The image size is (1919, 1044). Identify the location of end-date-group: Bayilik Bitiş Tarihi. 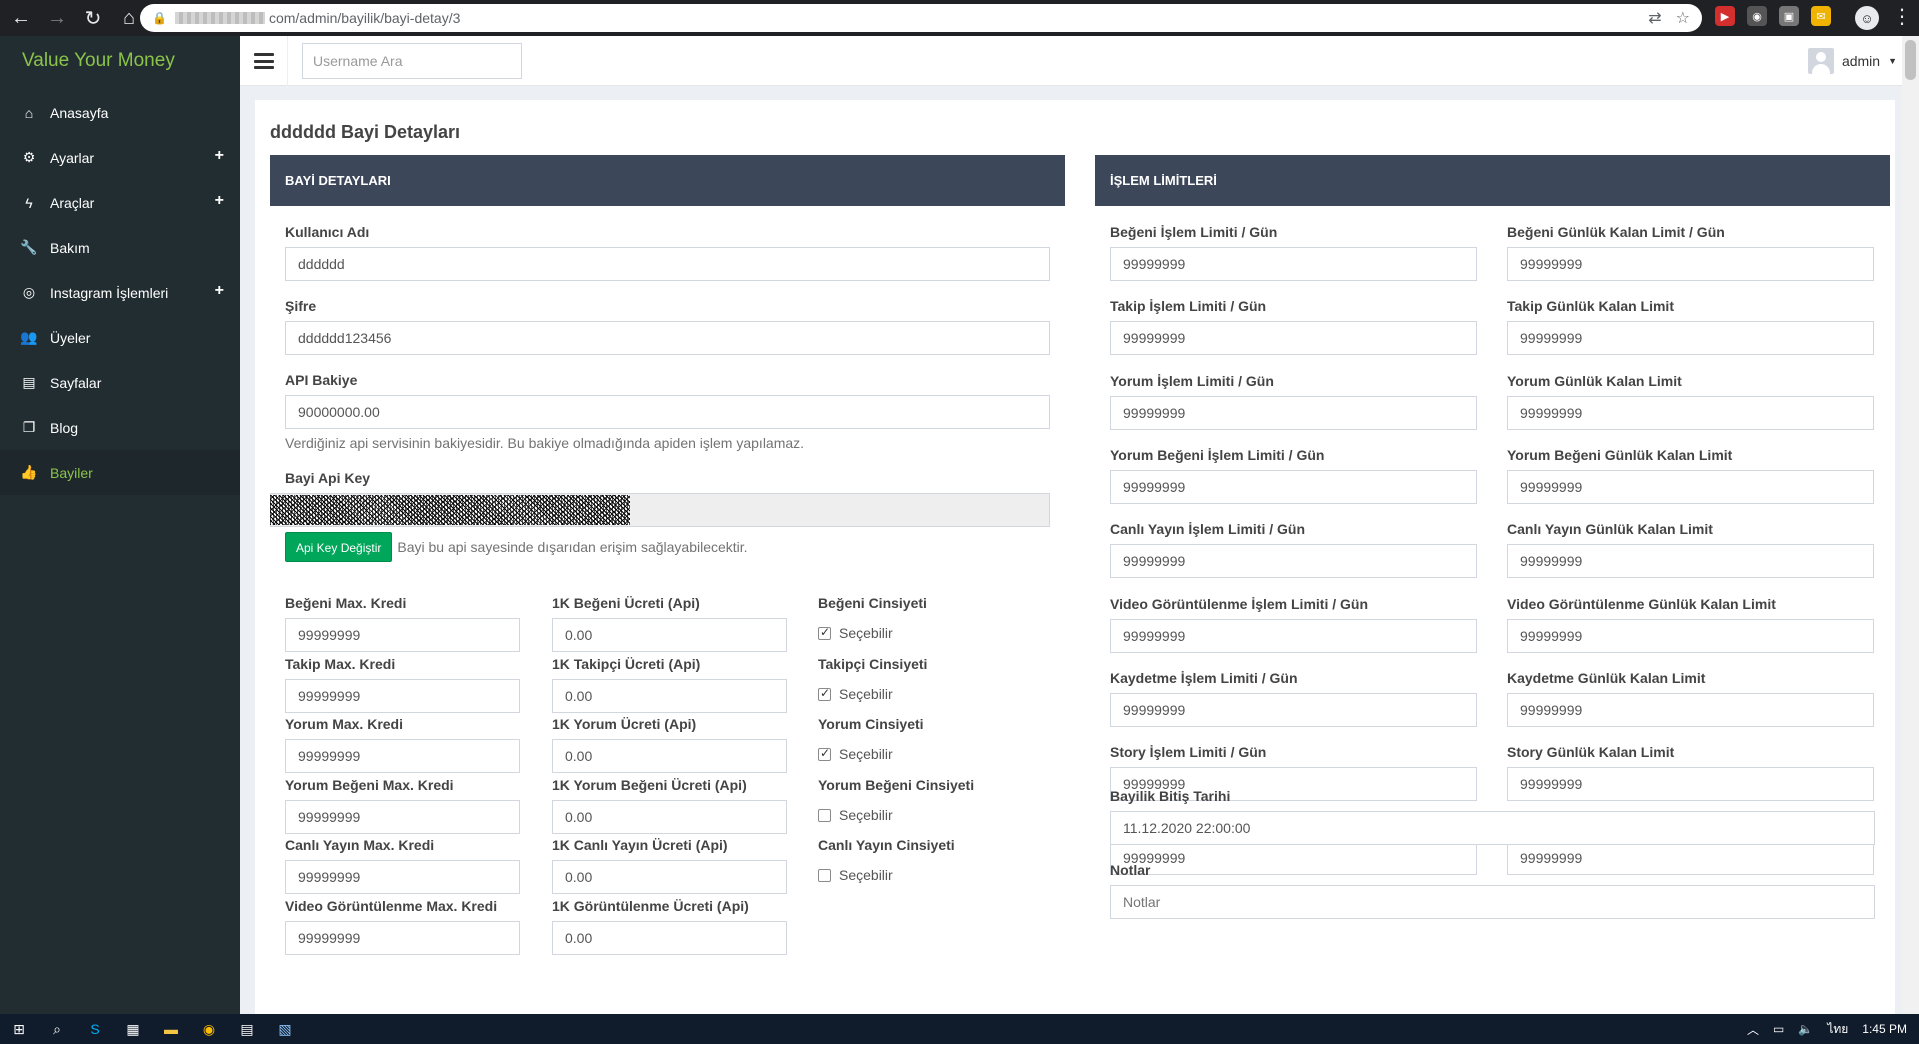
(1492, 815).